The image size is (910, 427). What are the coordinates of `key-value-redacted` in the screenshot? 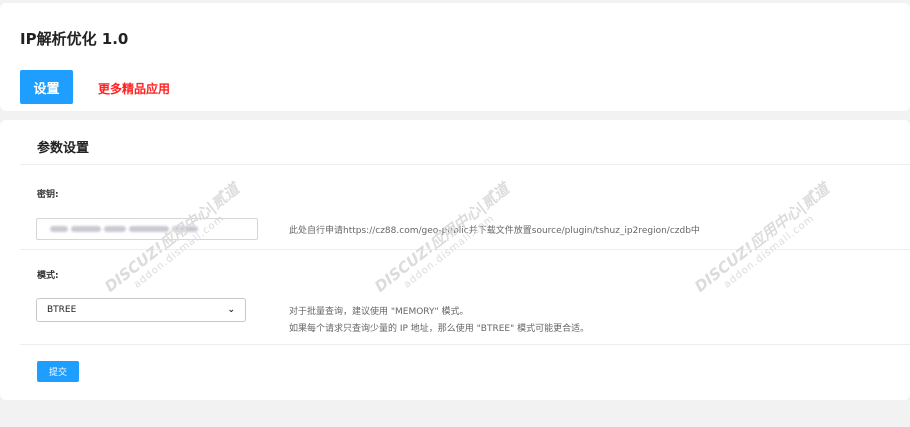 It's located at (124, 229).